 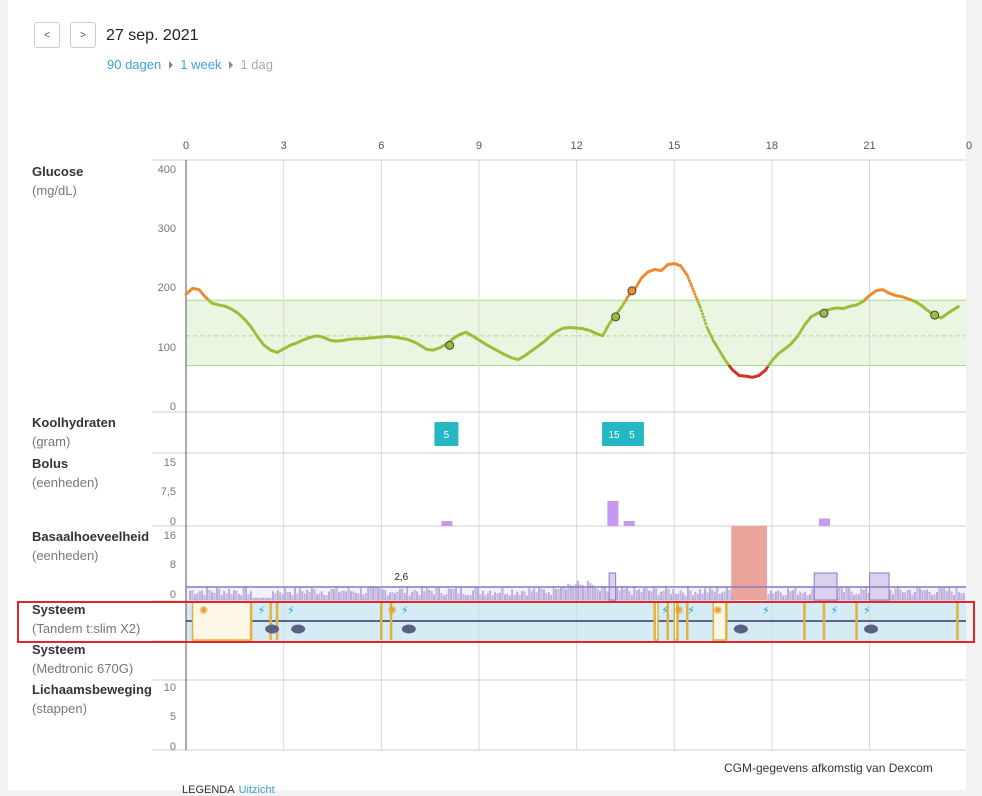 I want to click on glucose-tick-label: 200, so click(x=167, y=288).